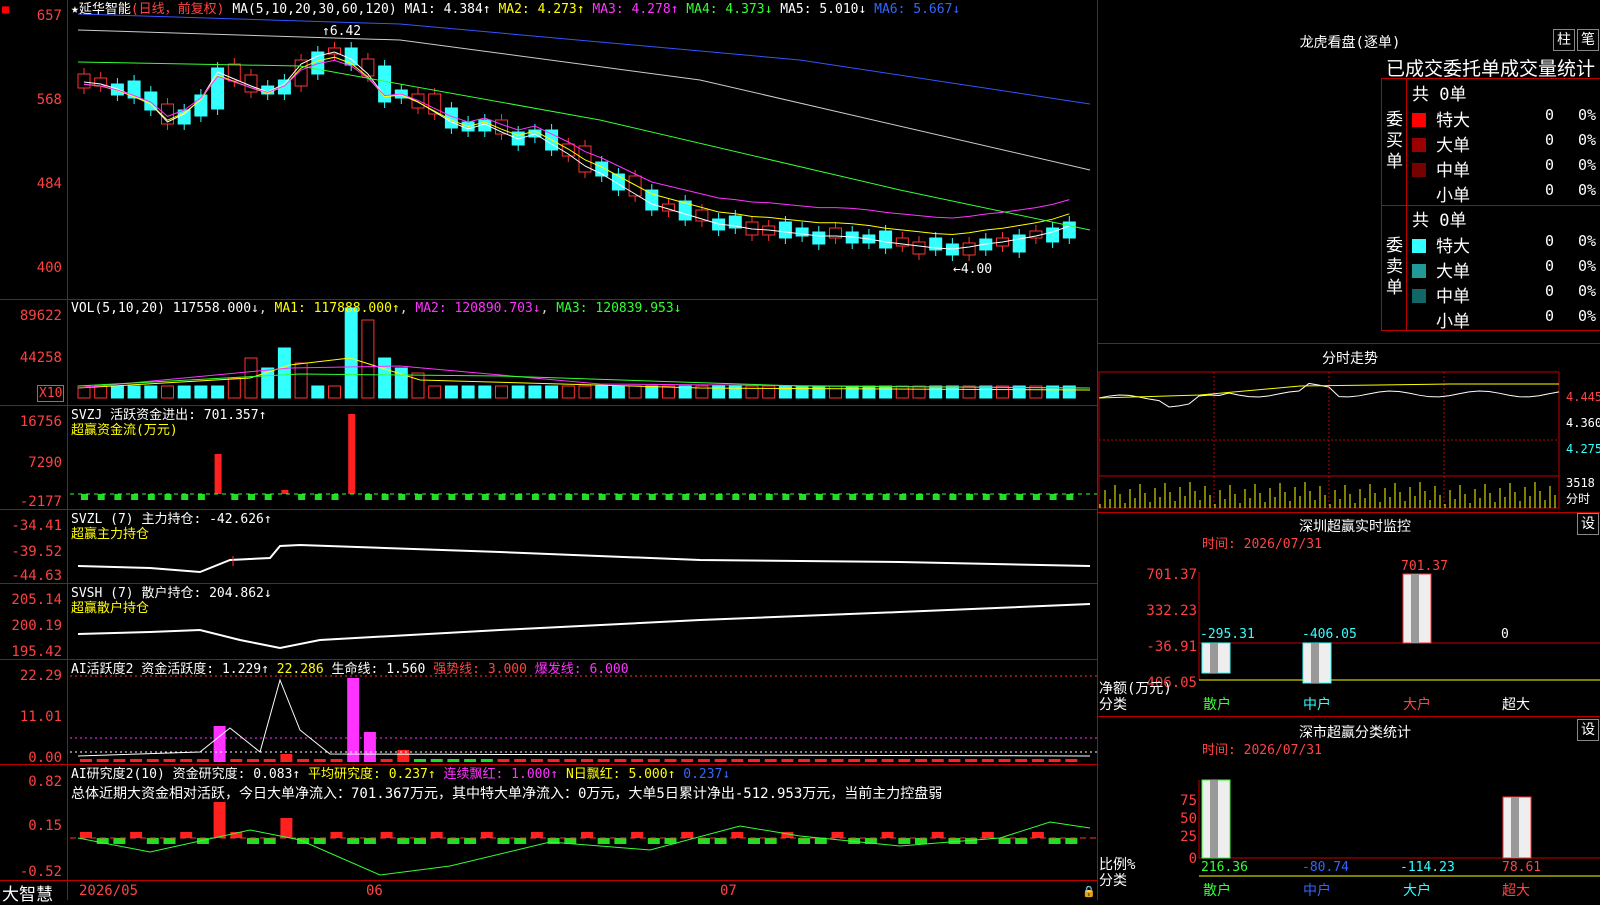  I want to click on buy-row-1: 大单, so click(1441, 143).